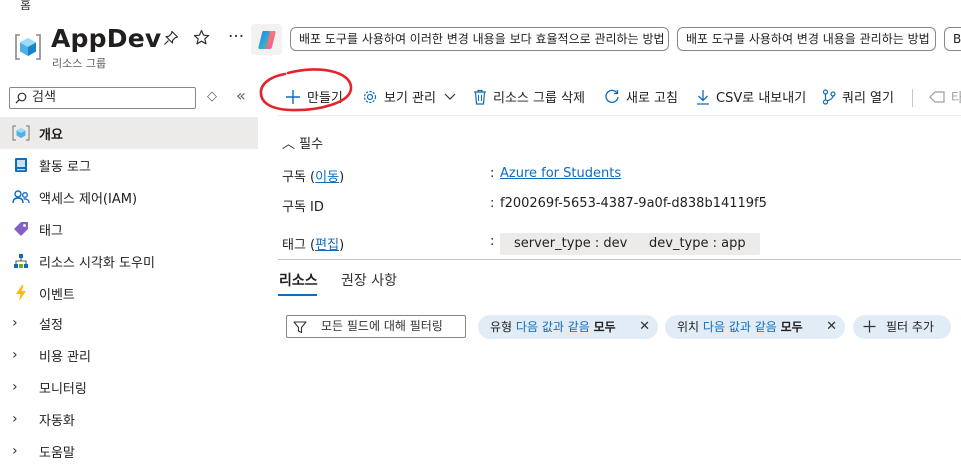  I want to click on lightning-icon, so click(21, 293).